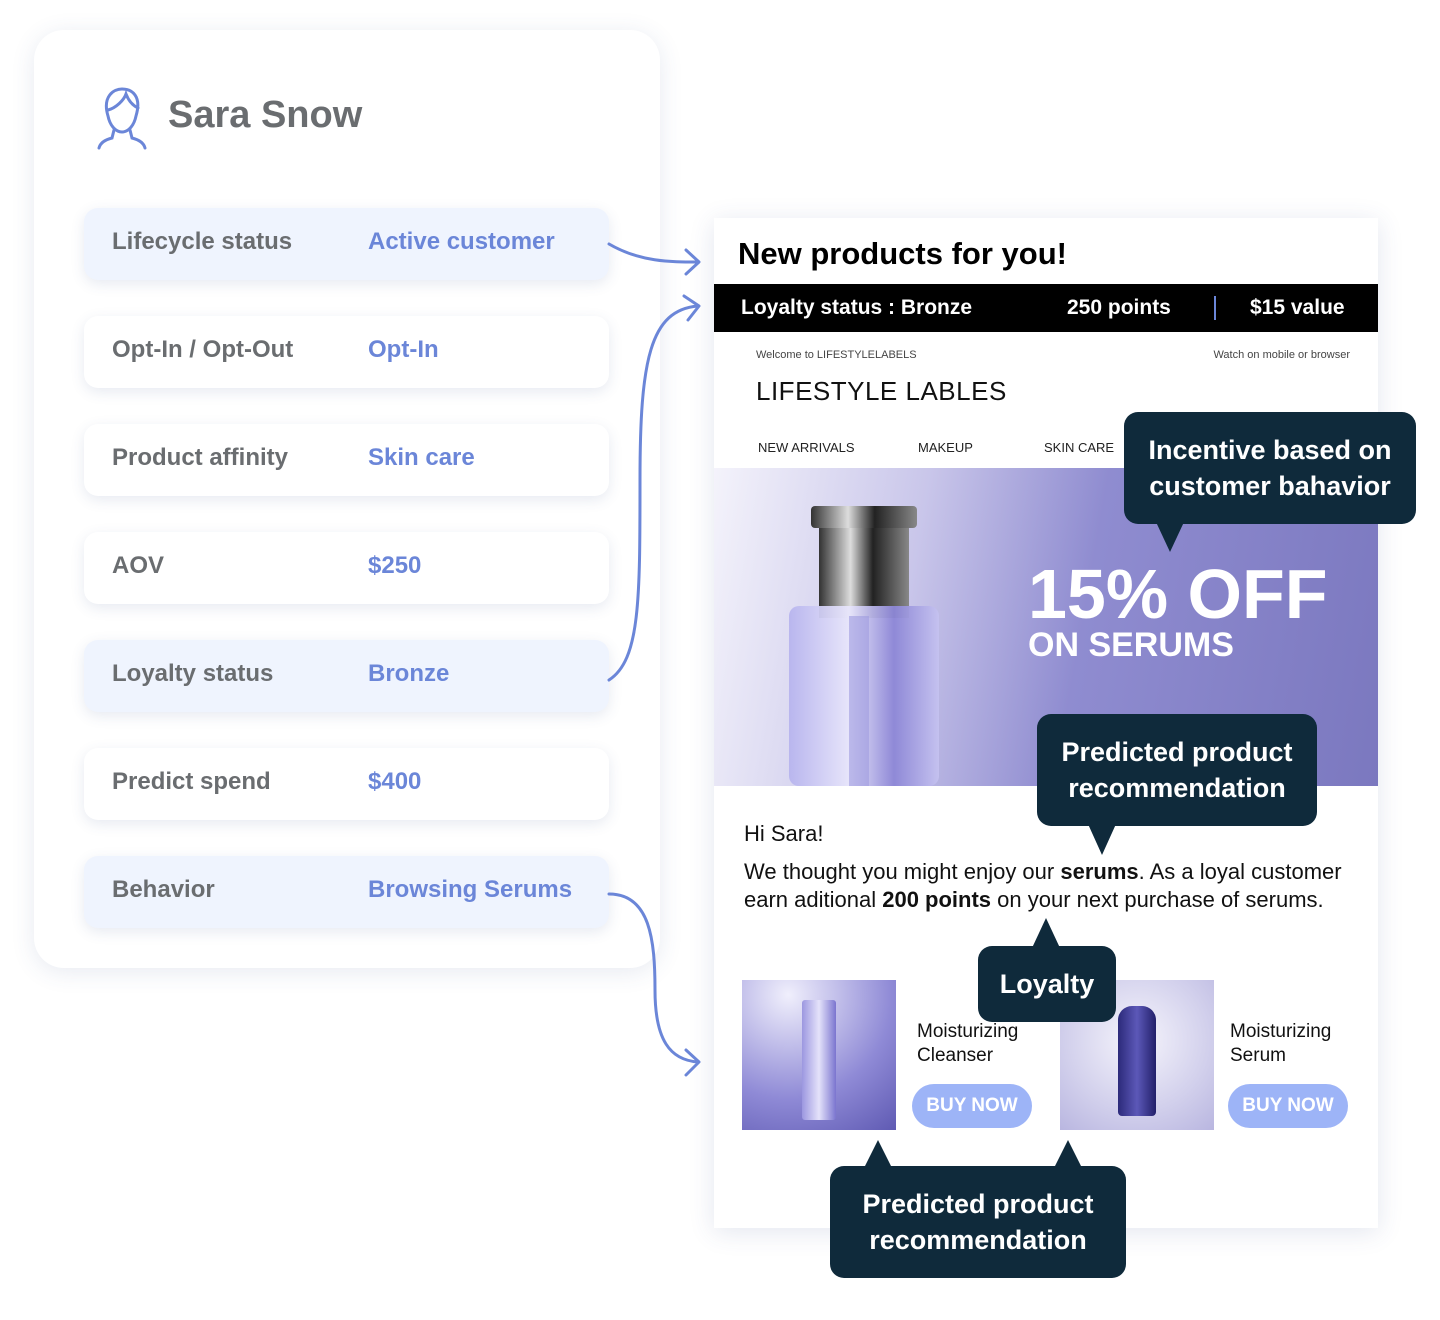 This screenshot has width=1440, height=1320. What do you see at coordinates (978, 1222) in the screenshot?
I see `callout-predicted-recommendation-products: Predicted product recommendation` at bounding box center [978, 1222].